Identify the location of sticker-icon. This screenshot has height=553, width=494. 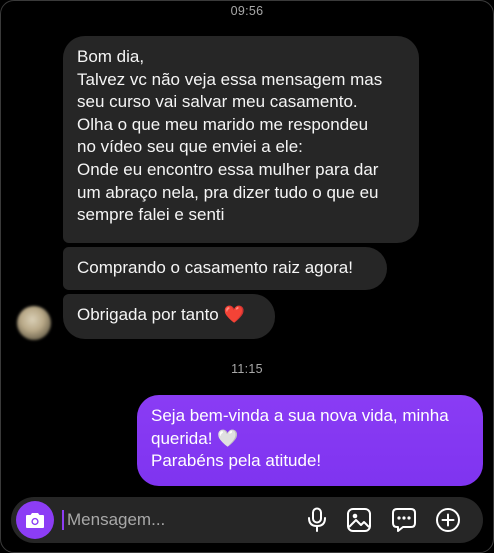
(404, 520).